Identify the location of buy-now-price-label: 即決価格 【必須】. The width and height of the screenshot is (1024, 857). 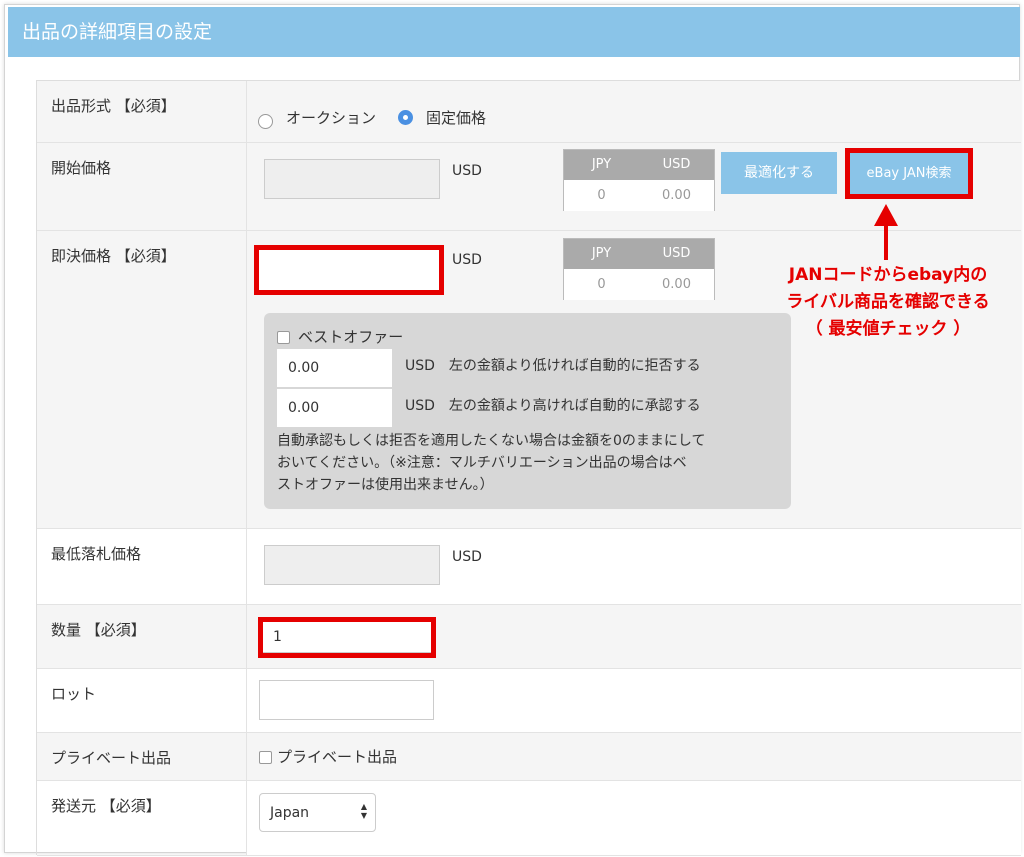
(142, 379).